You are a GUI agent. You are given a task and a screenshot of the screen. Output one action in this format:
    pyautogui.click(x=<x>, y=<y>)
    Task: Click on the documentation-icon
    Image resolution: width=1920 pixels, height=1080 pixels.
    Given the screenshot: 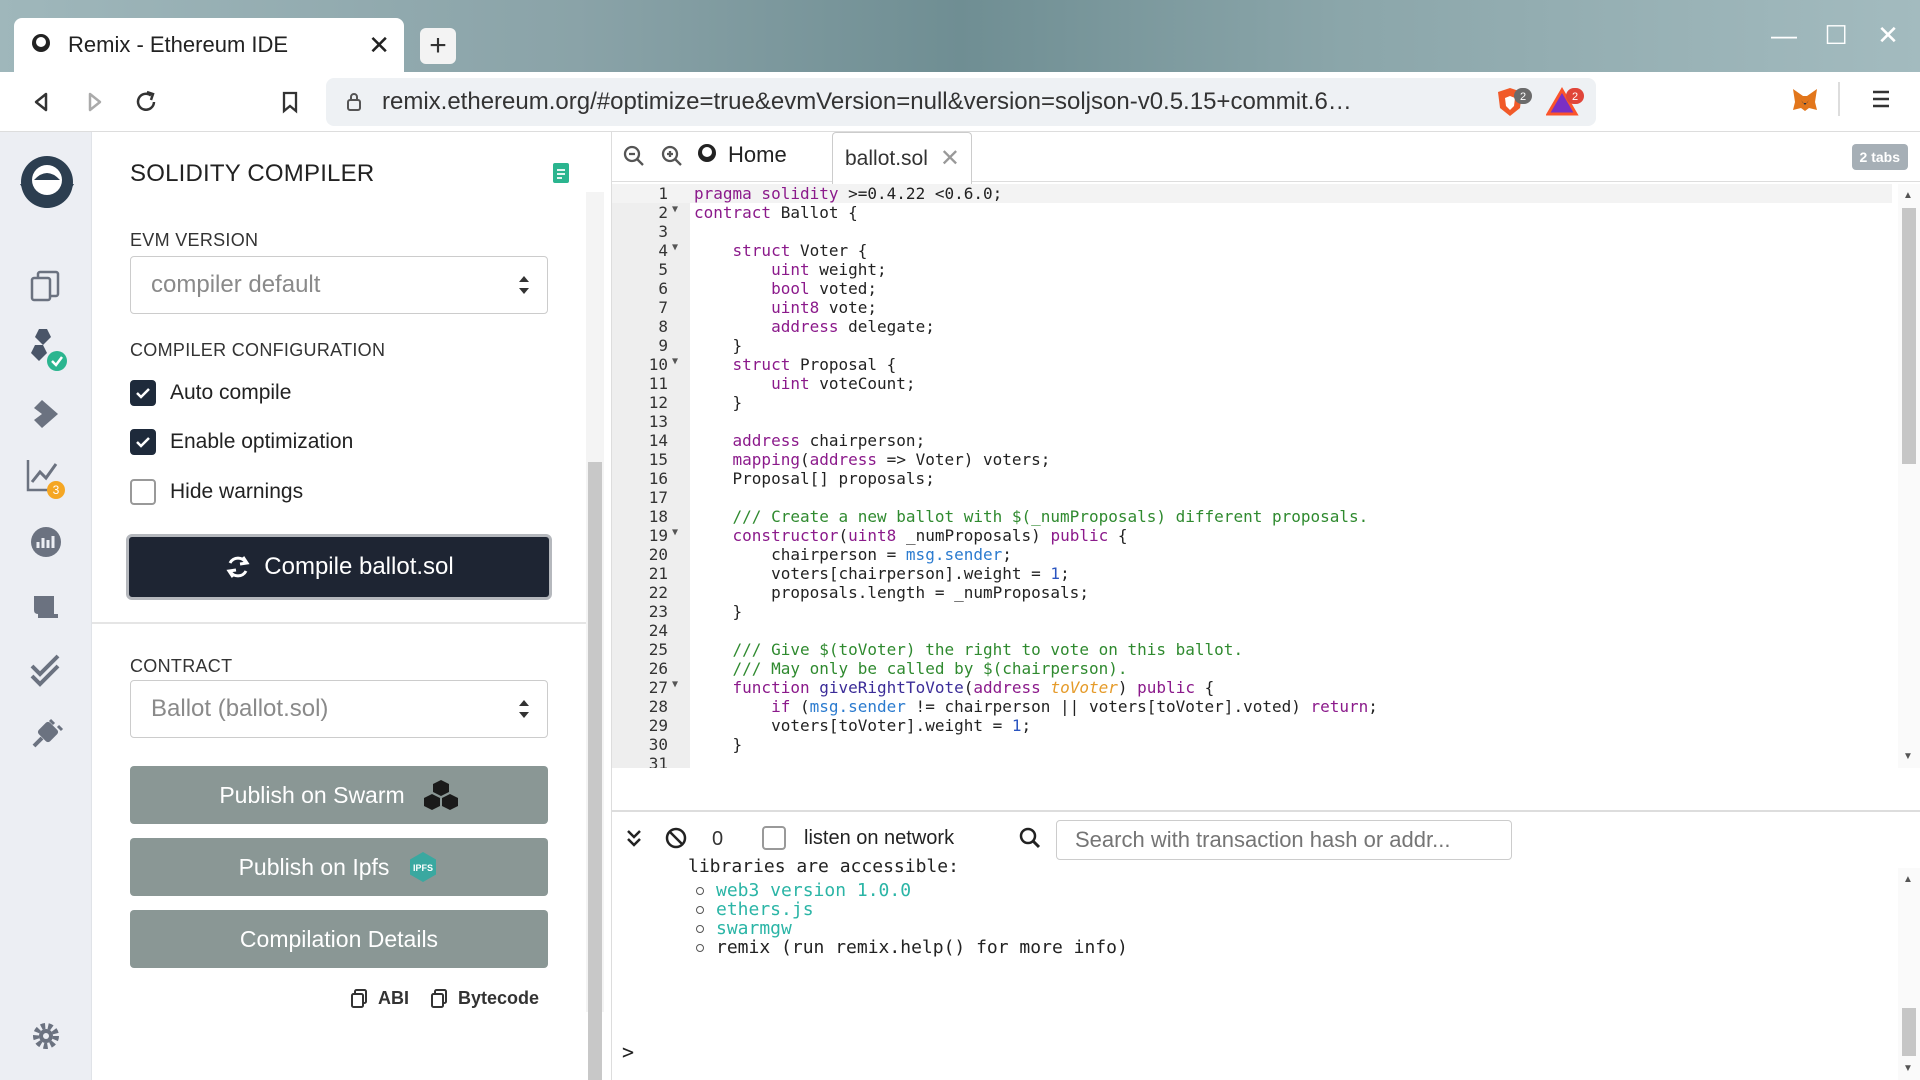 What is the action you would take?
    pyautogui.click(x=561, y=173)
    